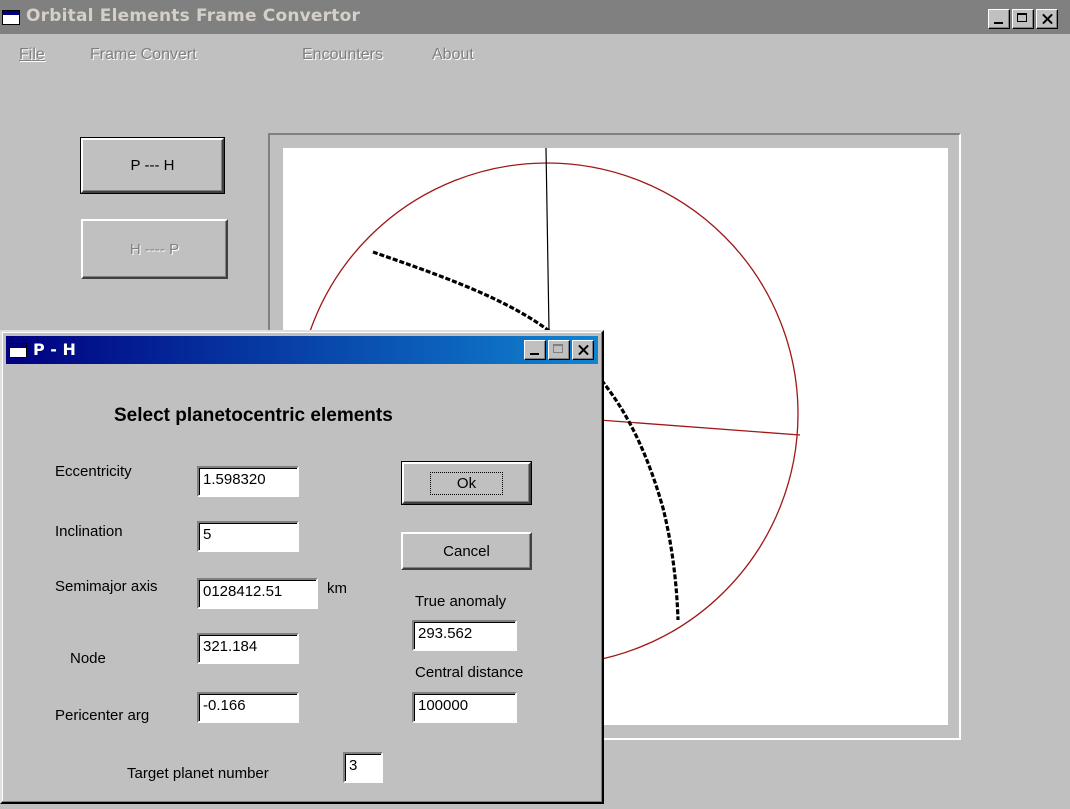 The image size is (1070, 809). I want to click on cancel-button-label: Cancel, so click(466, 551).